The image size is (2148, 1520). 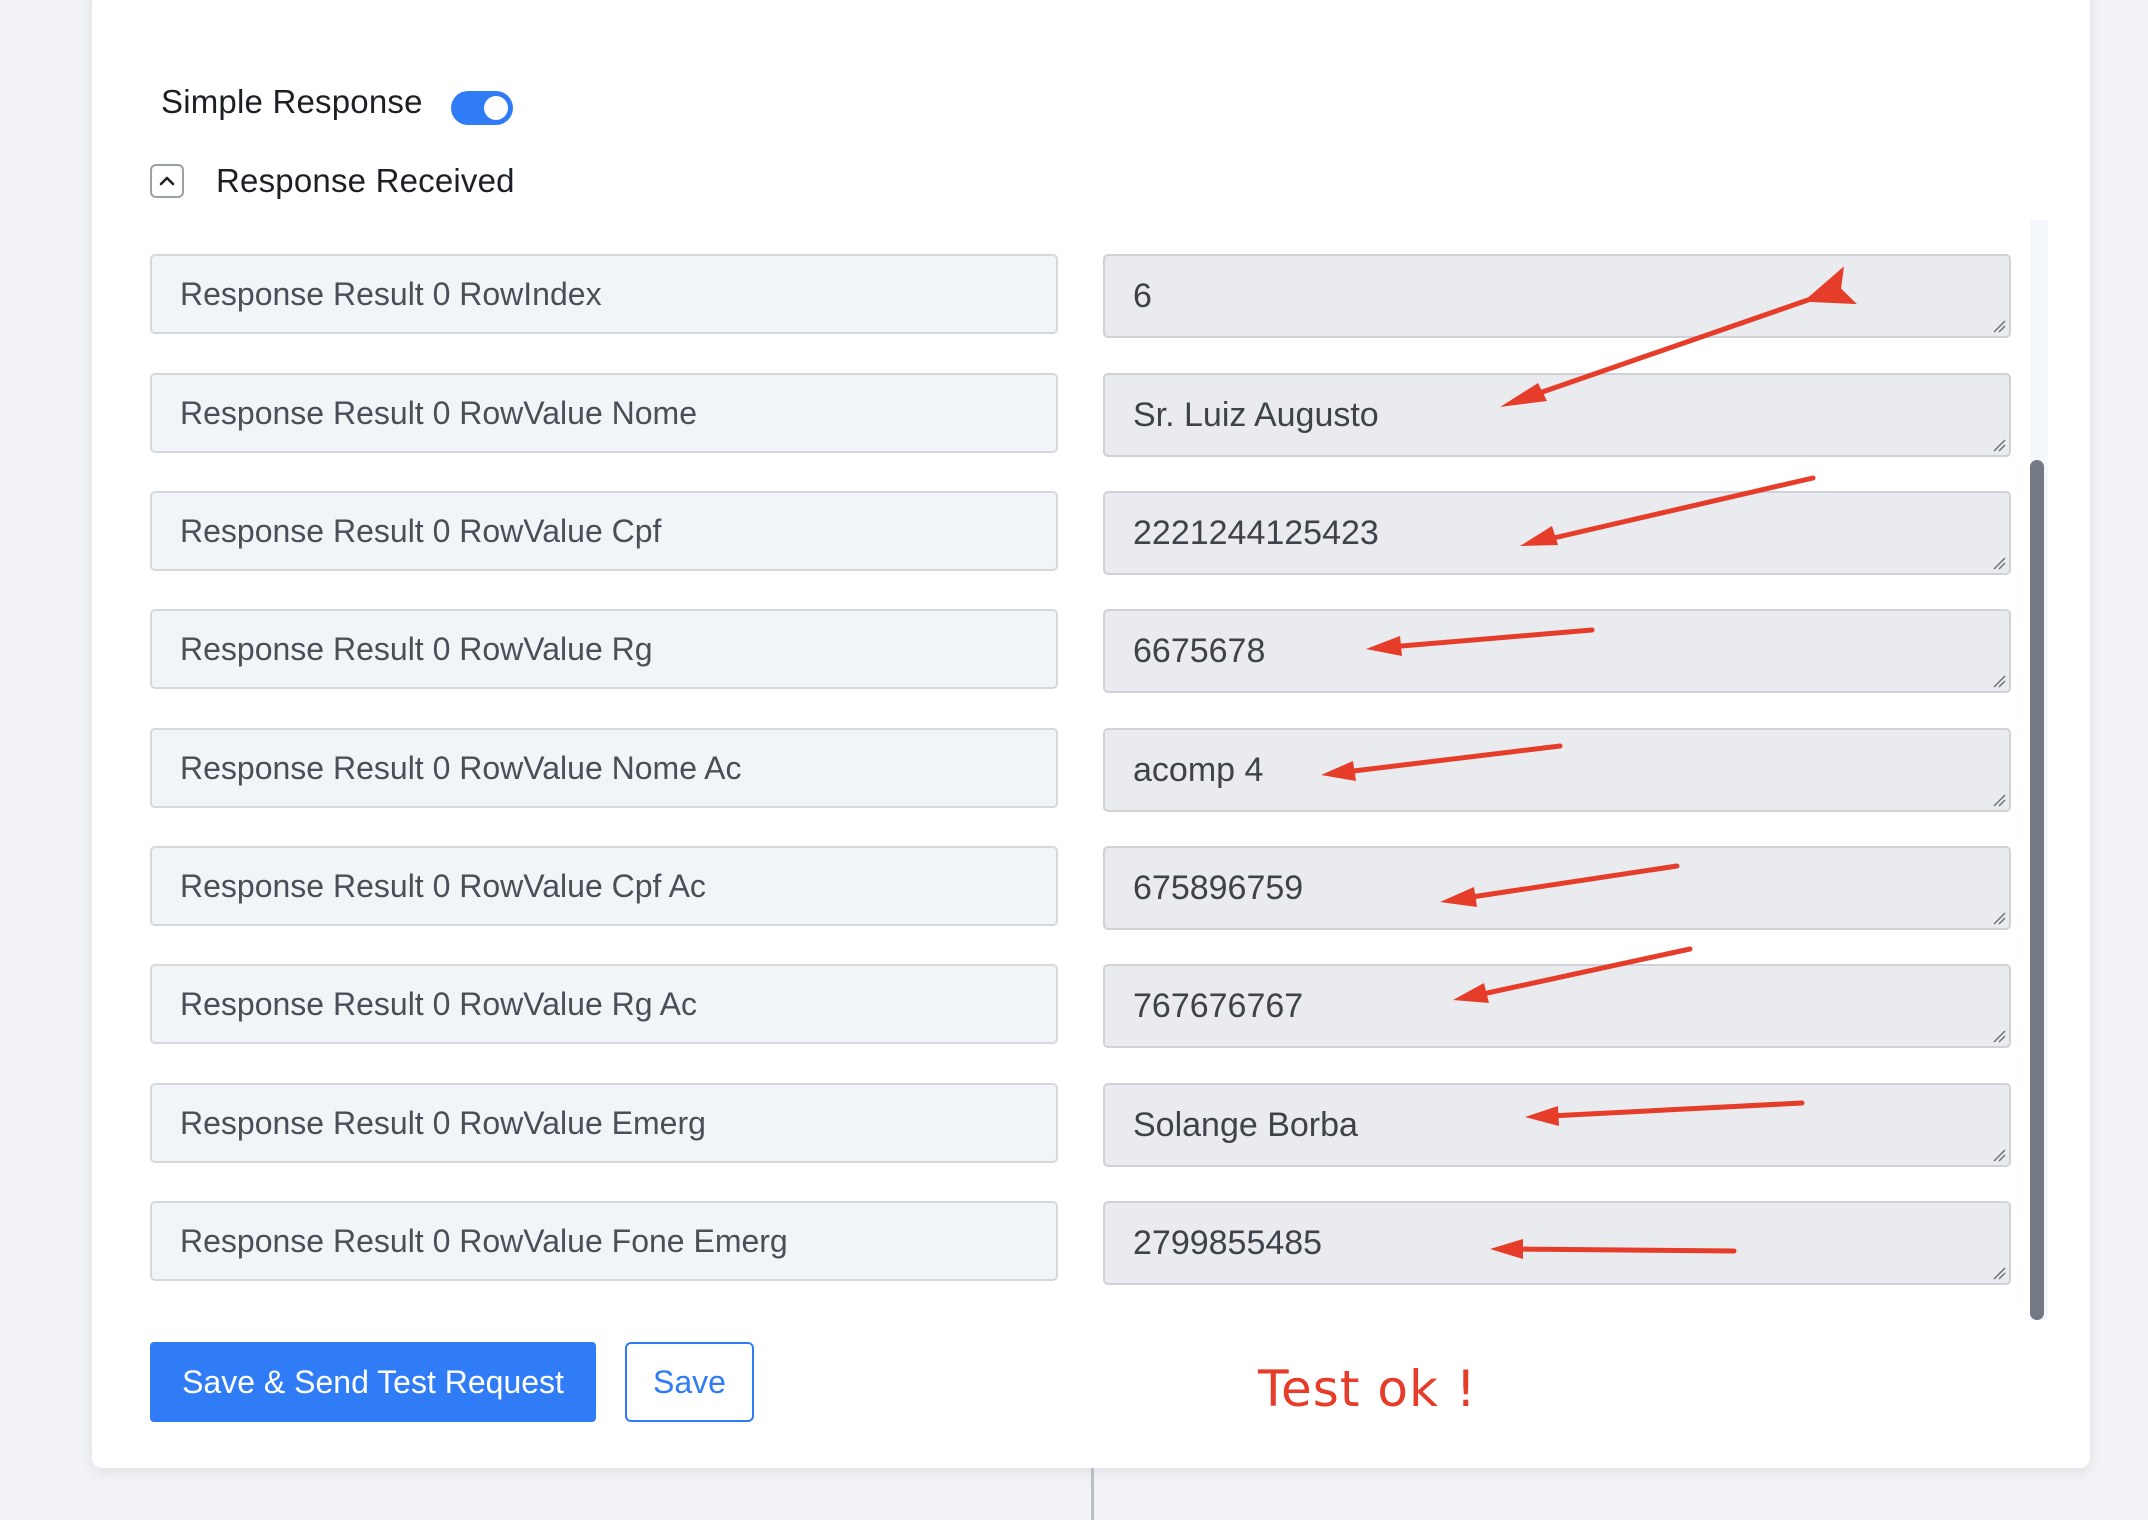 What do you see at coordinates (604, 1123) in the screenshot?
I see `response-key-field: Response Result 0 RowValue Emerg` at bounding box center [604, 1123].